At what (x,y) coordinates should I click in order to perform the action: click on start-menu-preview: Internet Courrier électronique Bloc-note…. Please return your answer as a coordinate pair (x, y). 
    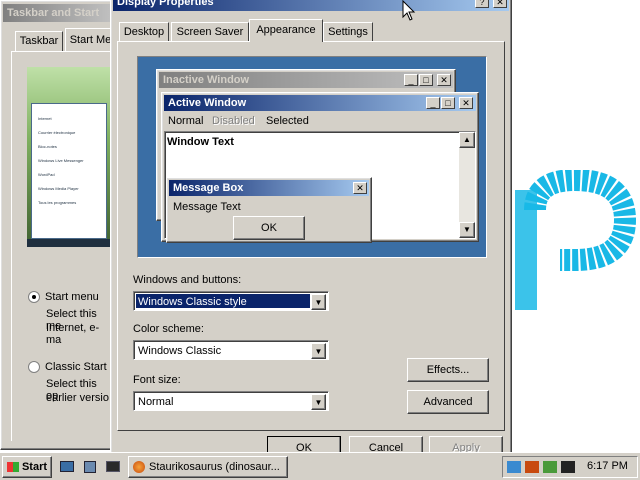
    Looking at the image, I should click on (70, 157).